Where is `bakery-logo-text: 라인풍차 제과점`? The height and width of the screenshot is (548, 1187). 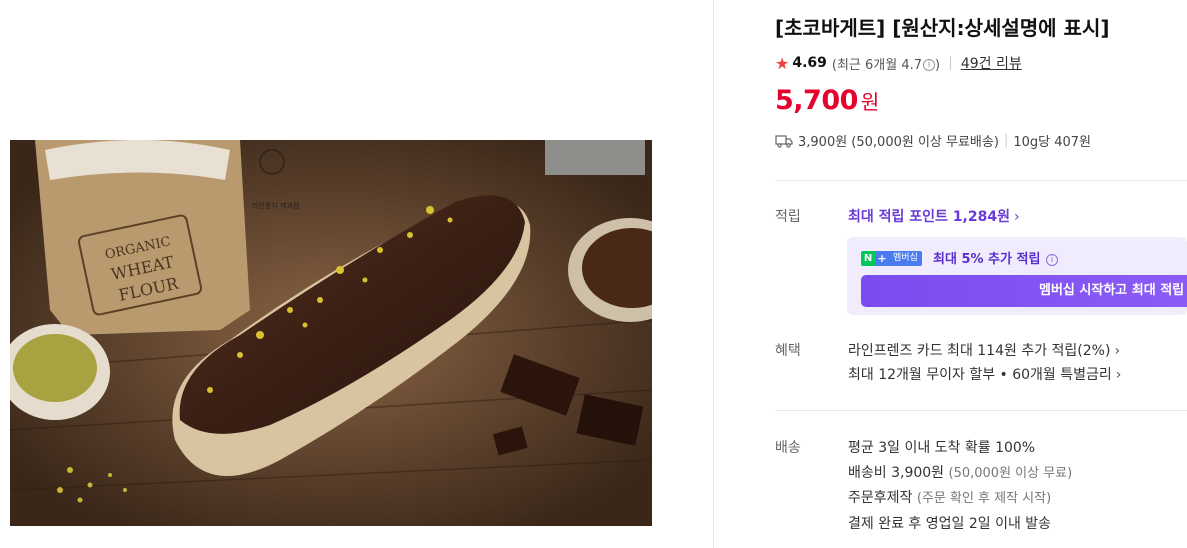
bakery-logo-text: 라인풍차 제과점 is located at coordinates (275, 205).